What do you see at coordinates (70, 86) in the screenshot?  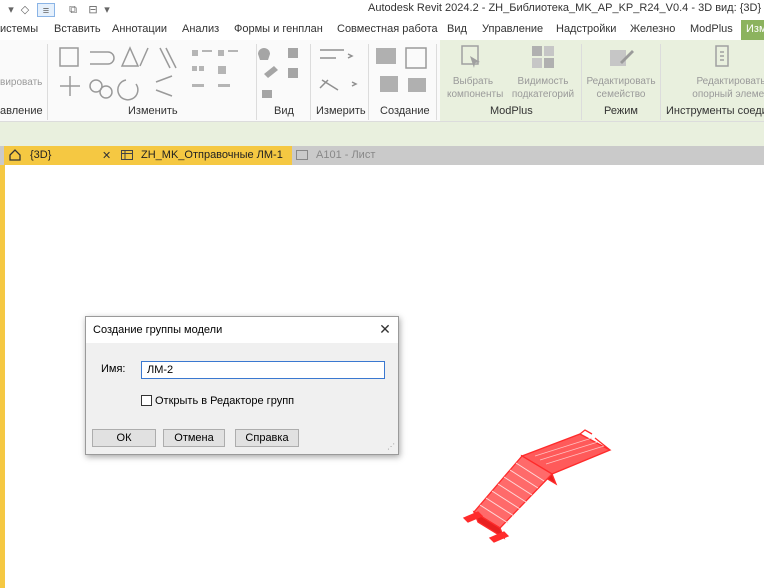 I see `move-icon` at bounding box center [70, 86].